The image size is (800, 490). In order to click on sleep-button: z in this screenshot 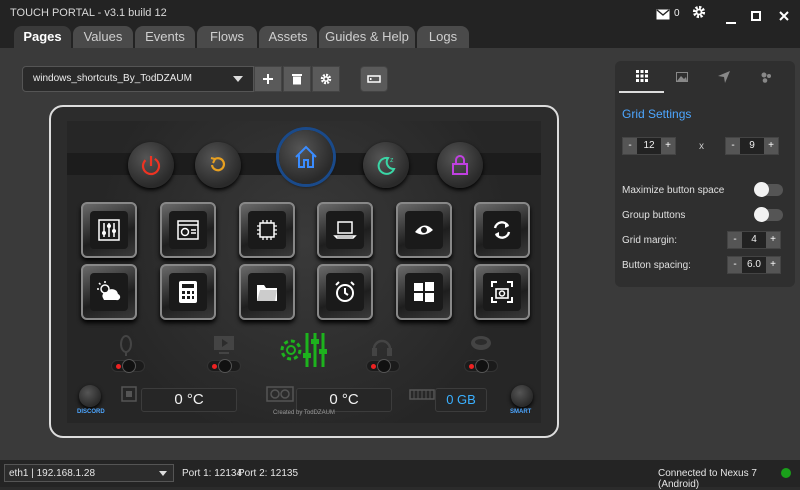, I will do `click(386, 165)`.